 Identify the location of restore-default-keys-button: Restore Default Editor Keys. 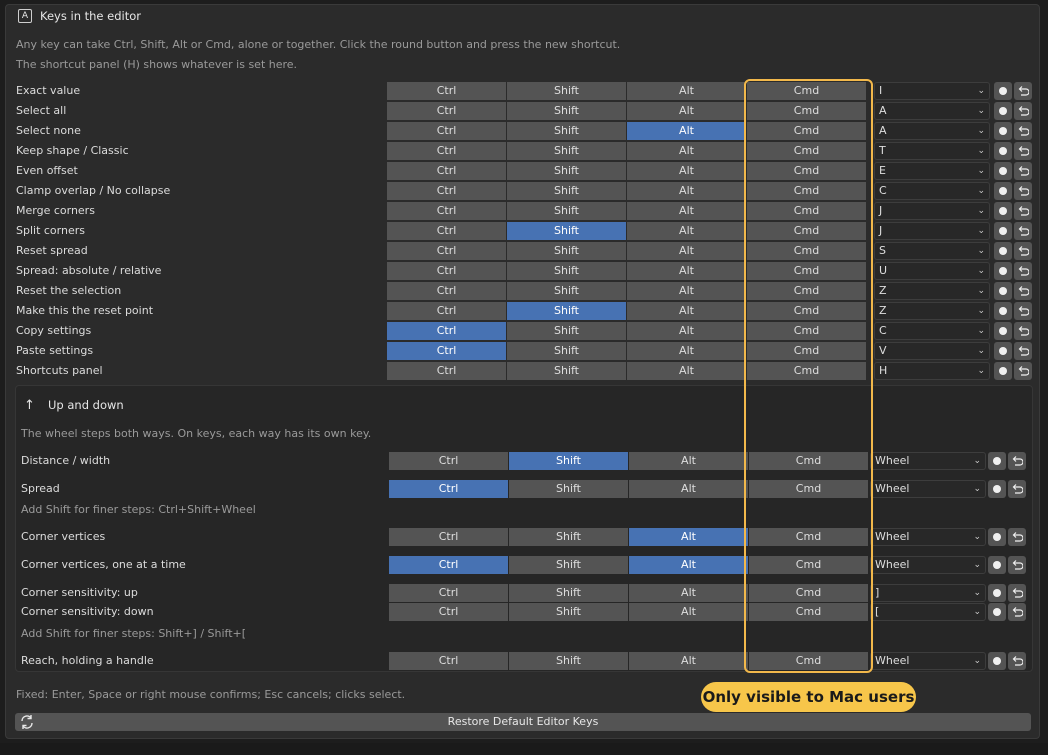
(523, 722).